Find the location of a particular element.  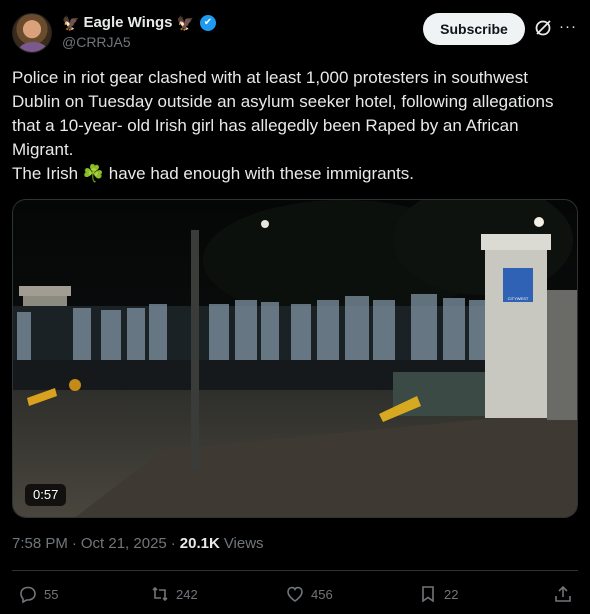

bookmark-icon is located at coordinates (428, 594).